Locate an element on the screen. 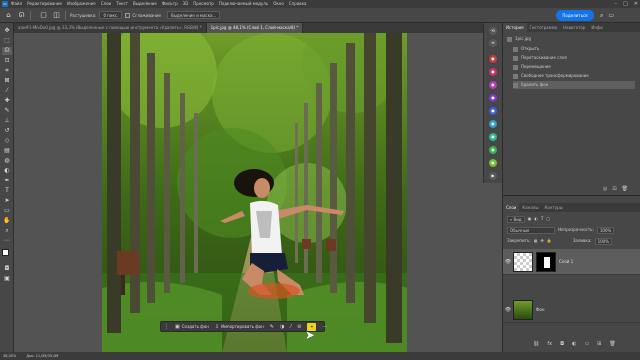 This screenshot has height=360, width=640. pen-tool-icon: ✒ is located at coordinates (7, 181).